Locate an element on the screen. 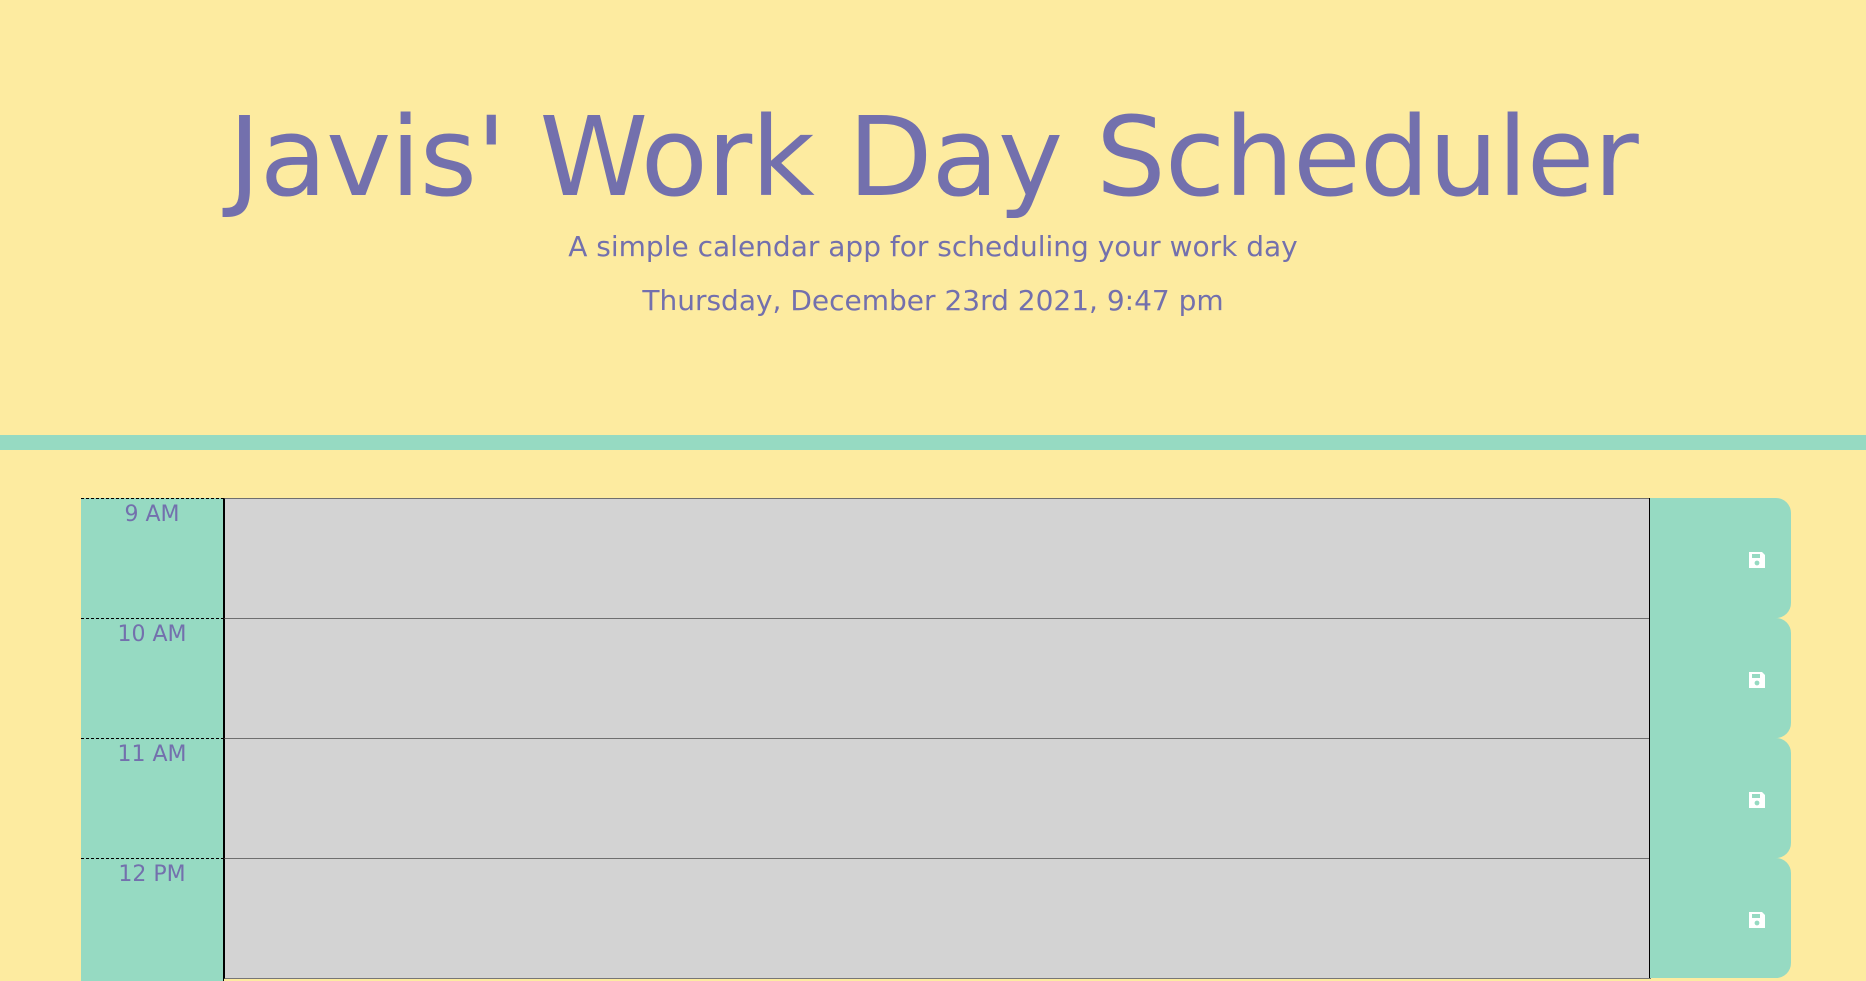 Image resolution: width=1866 pixels, height=981 pixels. timeblock-row-12pm: 12 PM is located at coordinates (936, 919).